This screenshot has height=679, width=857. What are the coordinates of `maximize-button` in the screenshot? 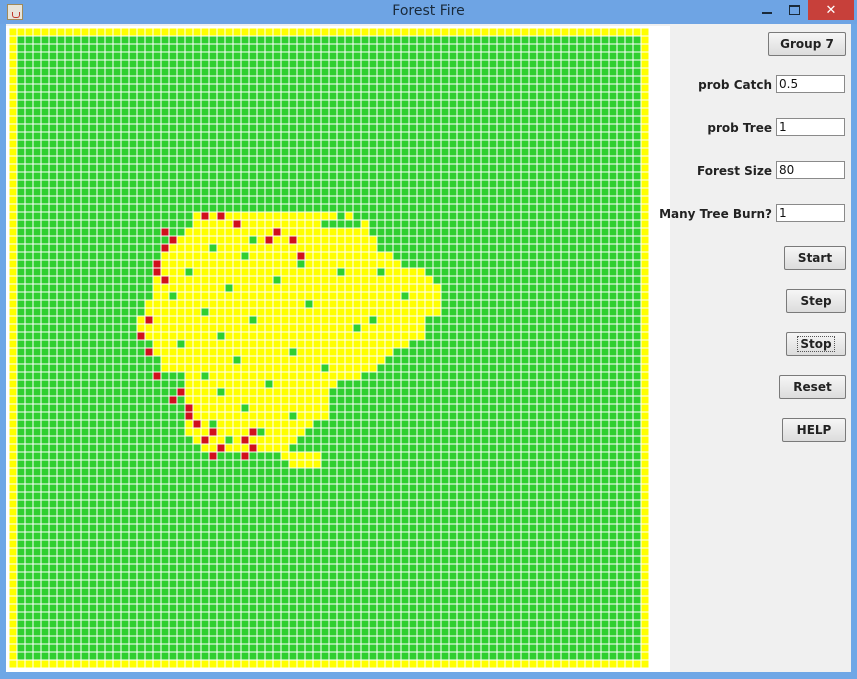 It's located at (794, 10).